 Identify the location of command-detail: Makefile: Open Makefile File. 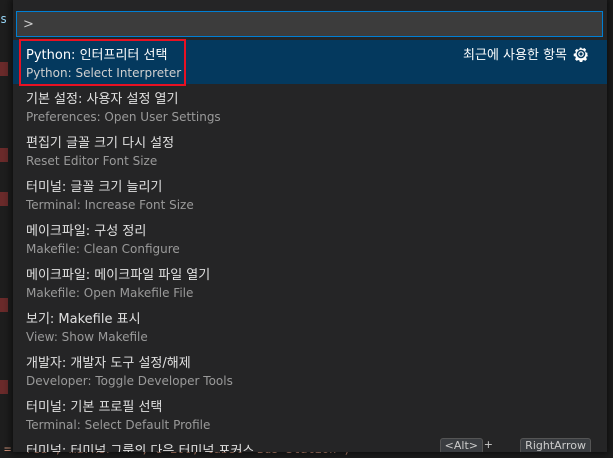
(110, 293).